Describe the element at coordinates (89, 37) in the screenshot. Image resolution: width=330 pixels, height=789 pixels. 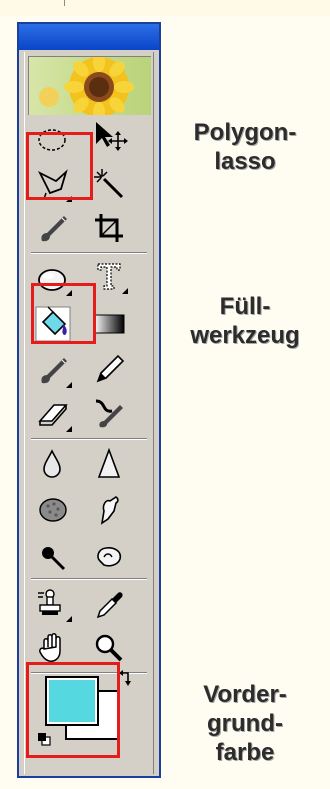
I see `toolbox-titlebar` at that location.